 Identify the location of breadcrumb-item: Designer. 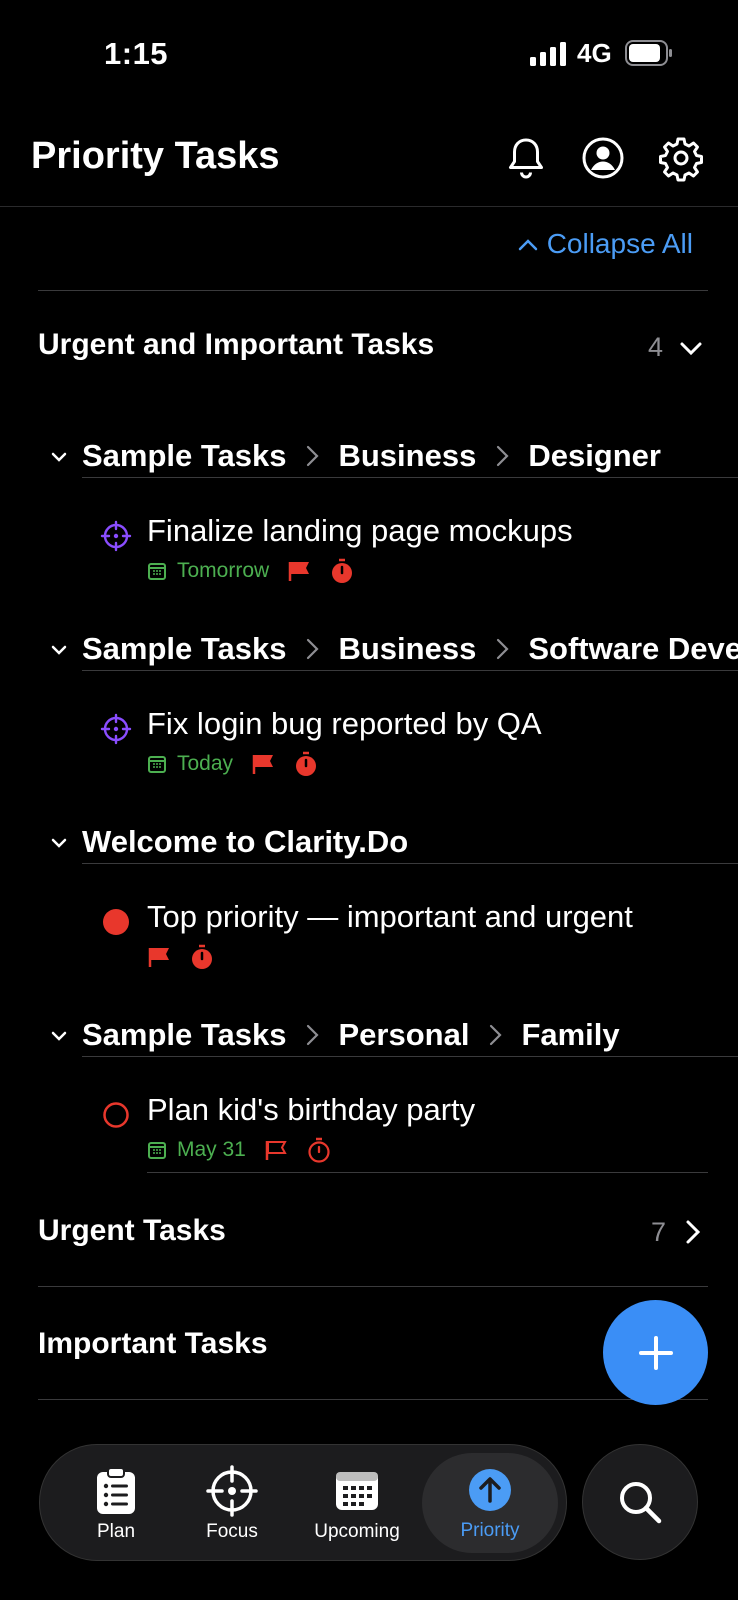
(594, 455).